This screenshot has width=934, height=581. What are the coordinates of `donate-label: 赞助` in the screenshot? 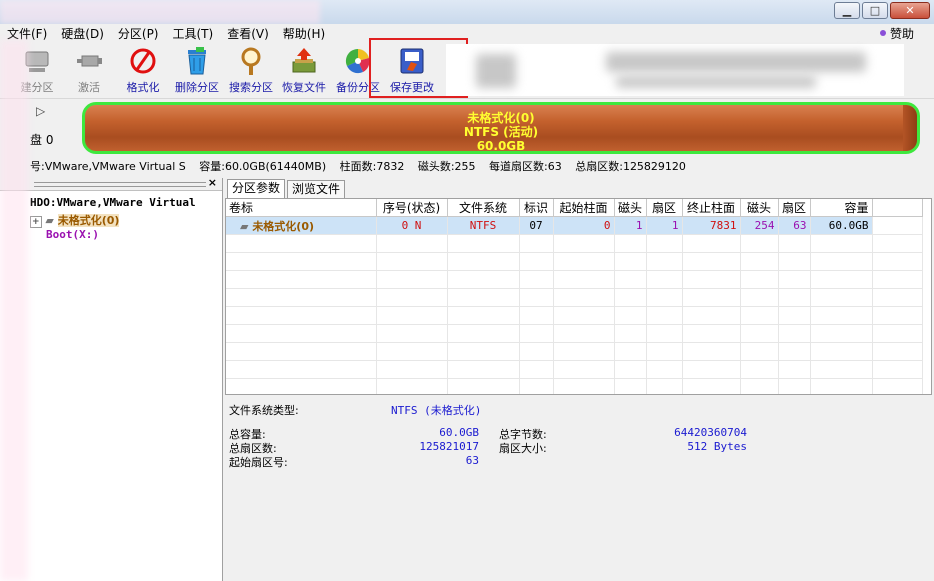 It's located at (901, 33).